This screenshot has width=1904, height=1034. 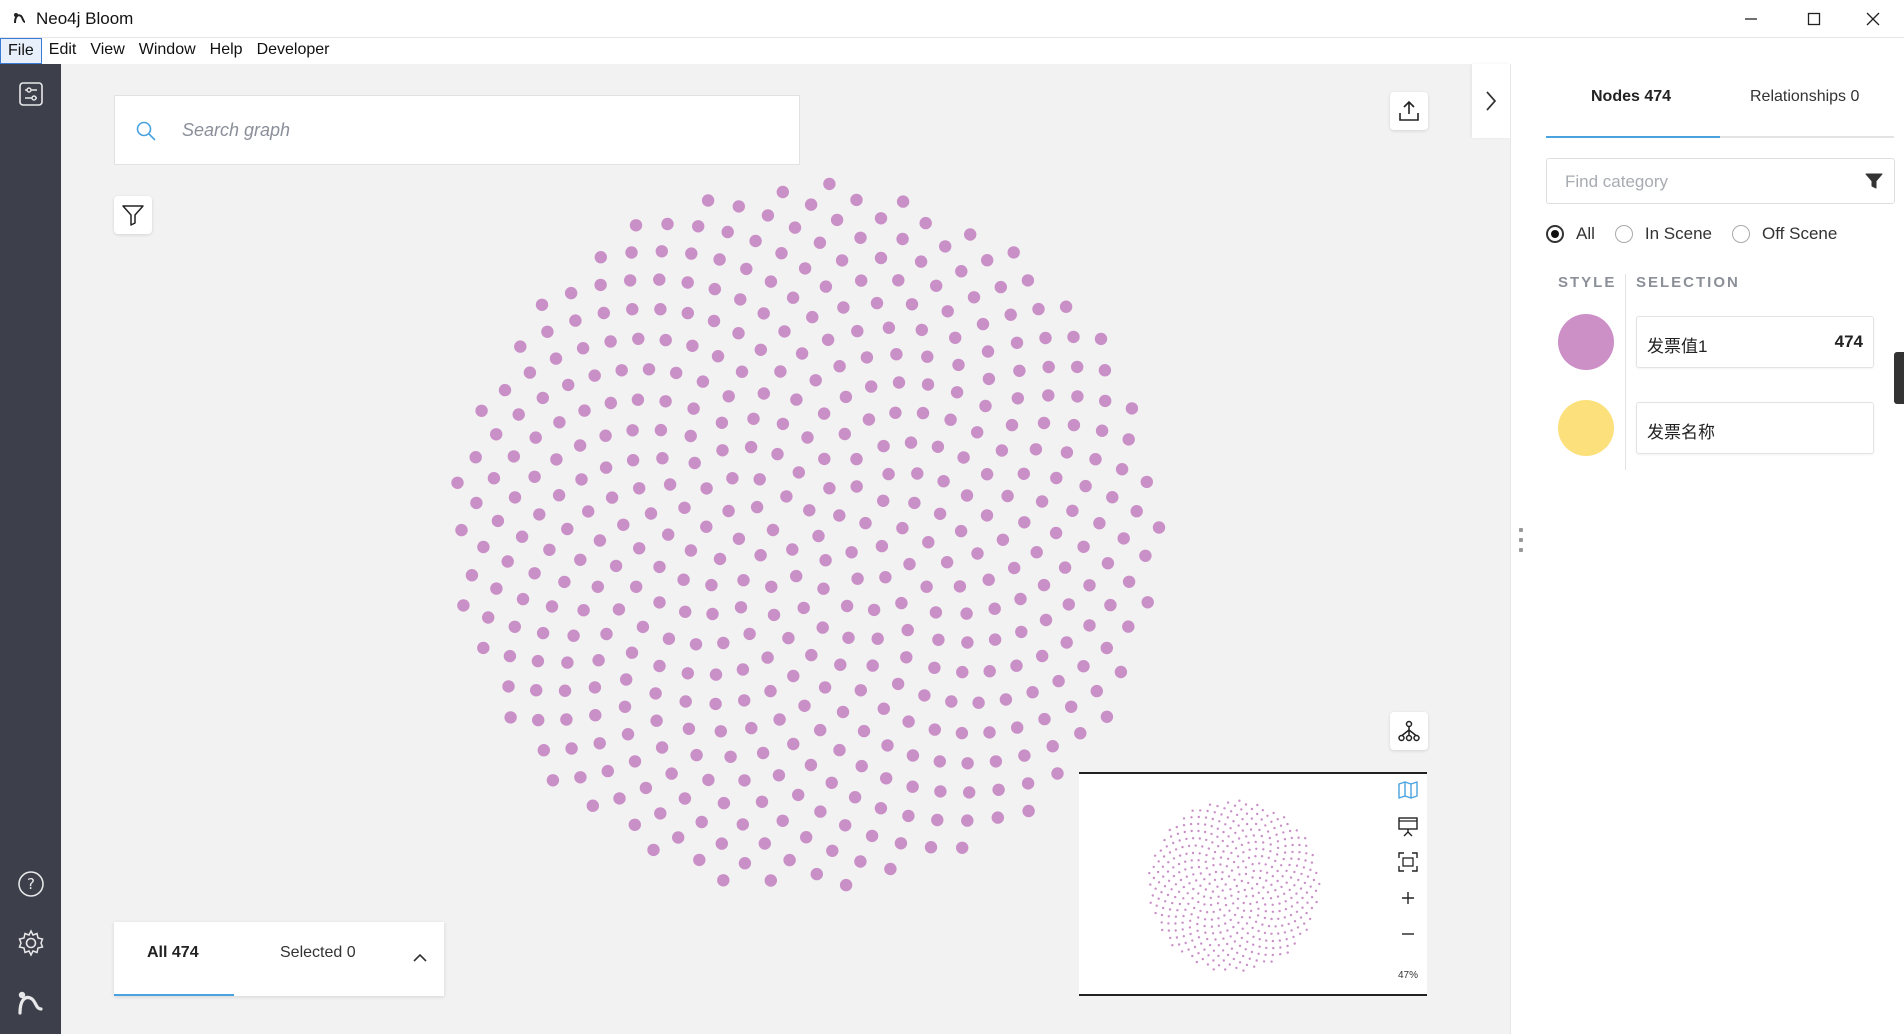 What do you see at coordinates (1804, 97) in the screenshot?
I see `tab-relationships: Relationships 0` at bounding box center [1804, 97].